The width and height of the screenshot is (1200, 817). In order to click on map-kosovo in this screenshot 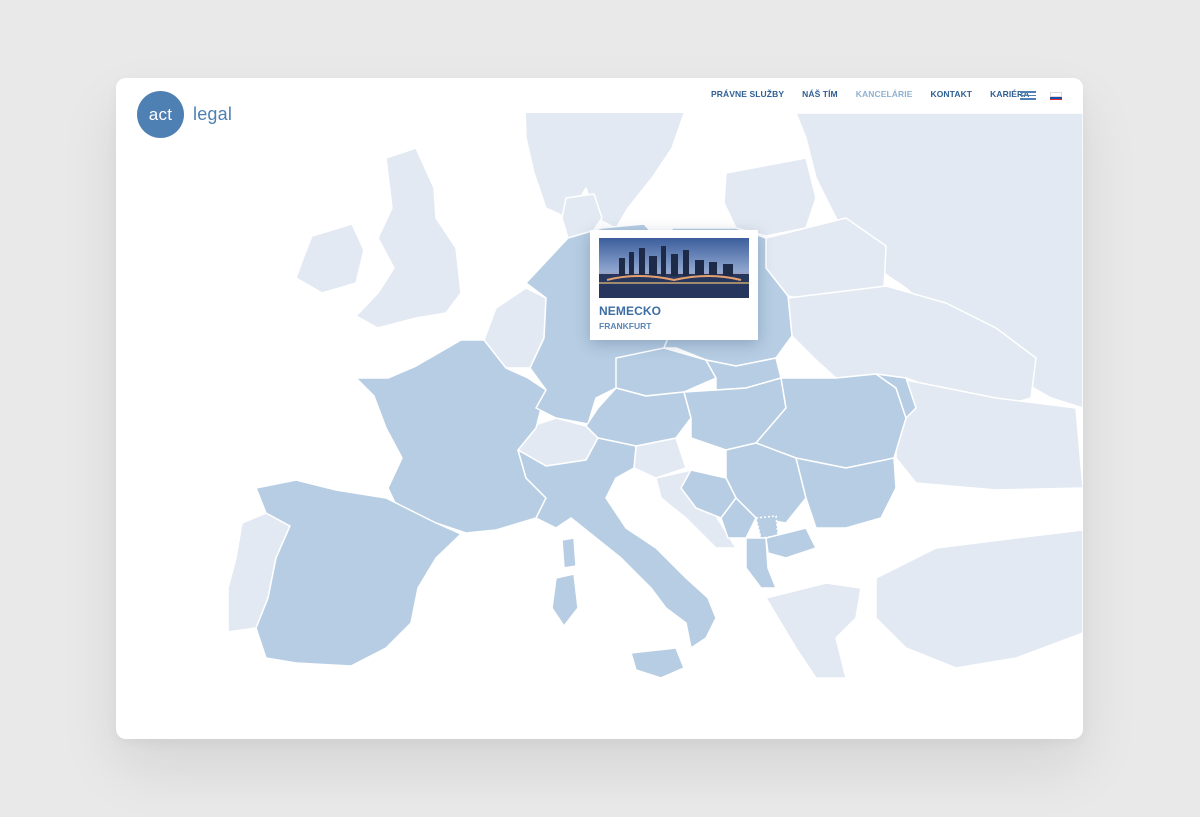, I will do `click(767, 527)`.